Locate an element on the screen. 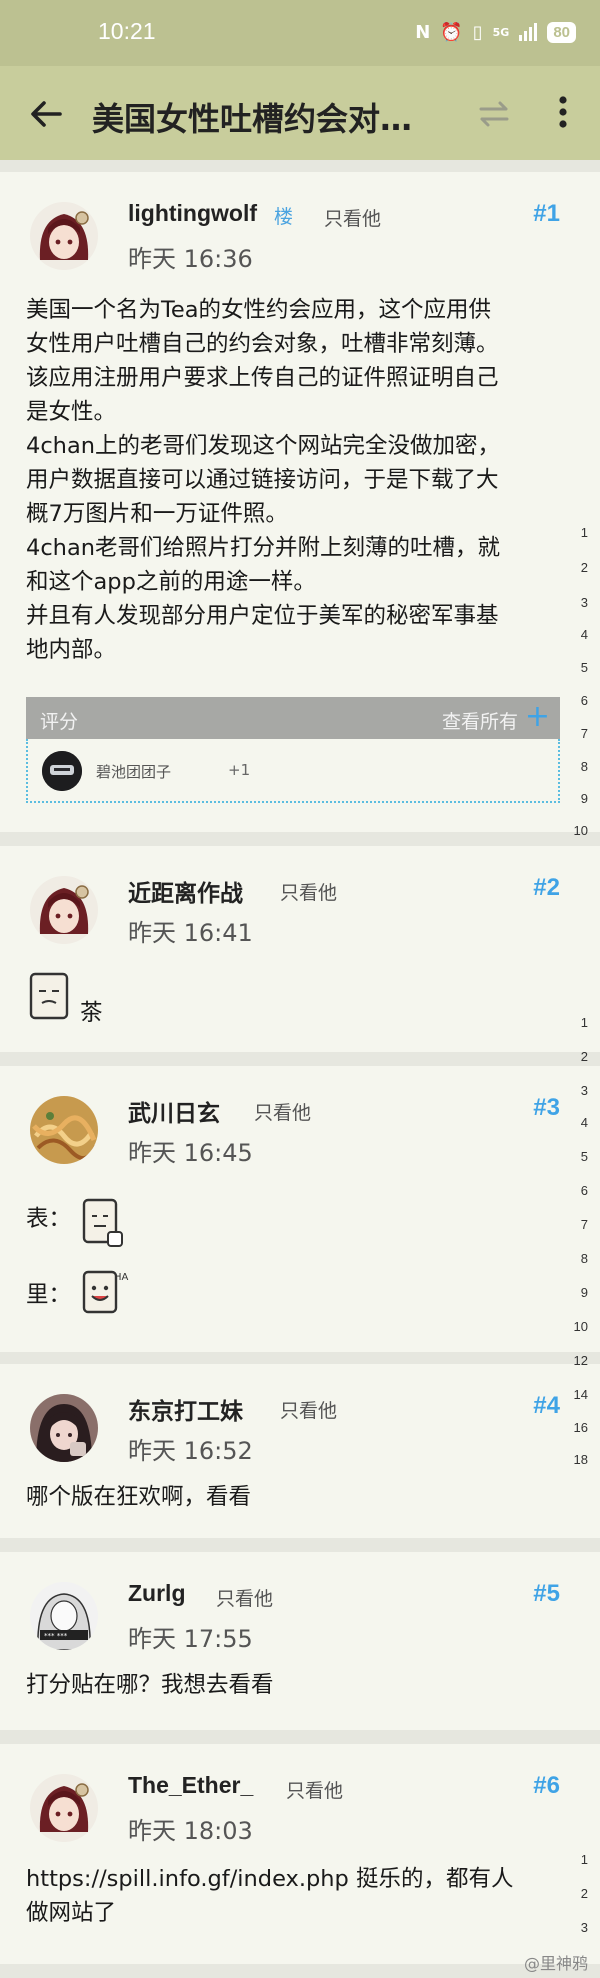 This screenshot has width=600, height=1978. alarm-icon: ⏰ is located at coordinates (451, 32).